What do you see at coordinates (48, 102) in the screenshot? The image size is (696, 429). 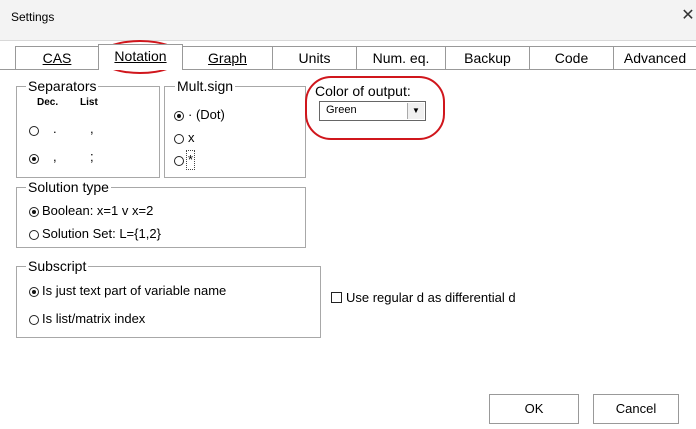 I see `decimal-header: Dec.` at bounding box center [48, 102].